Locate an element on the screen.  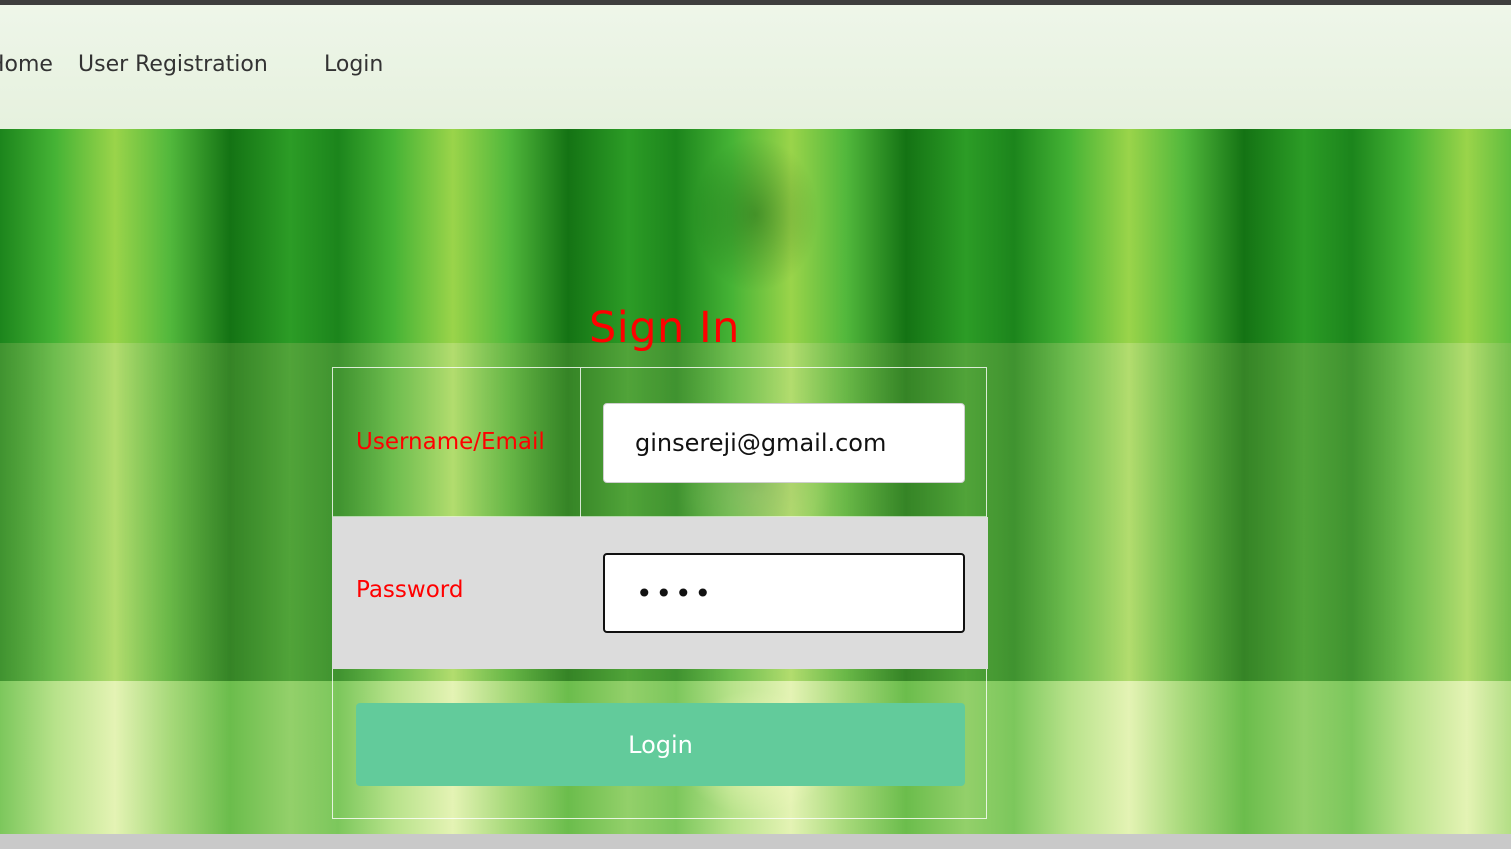
password-label: Password is located at coordinates (410, 590).